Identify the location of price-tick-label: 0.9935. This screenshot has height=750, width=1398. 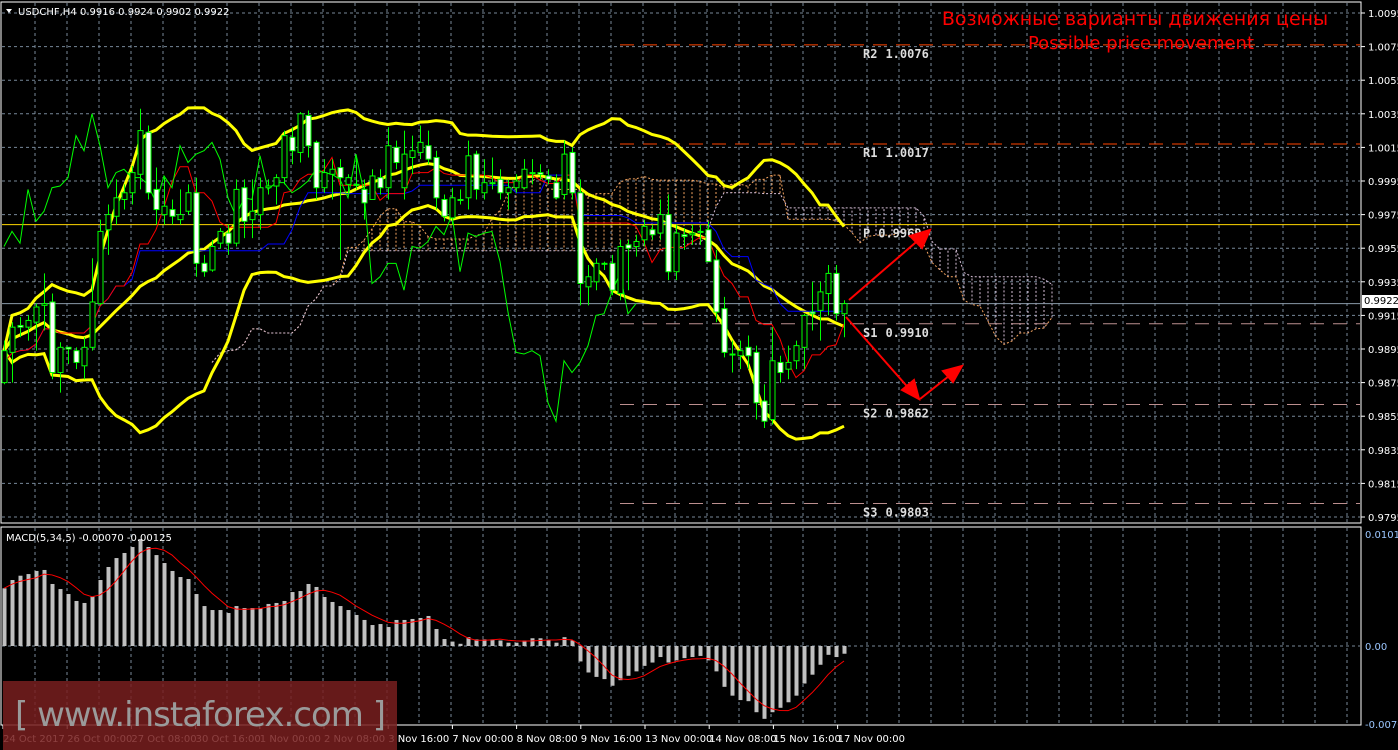
(1383, 283).